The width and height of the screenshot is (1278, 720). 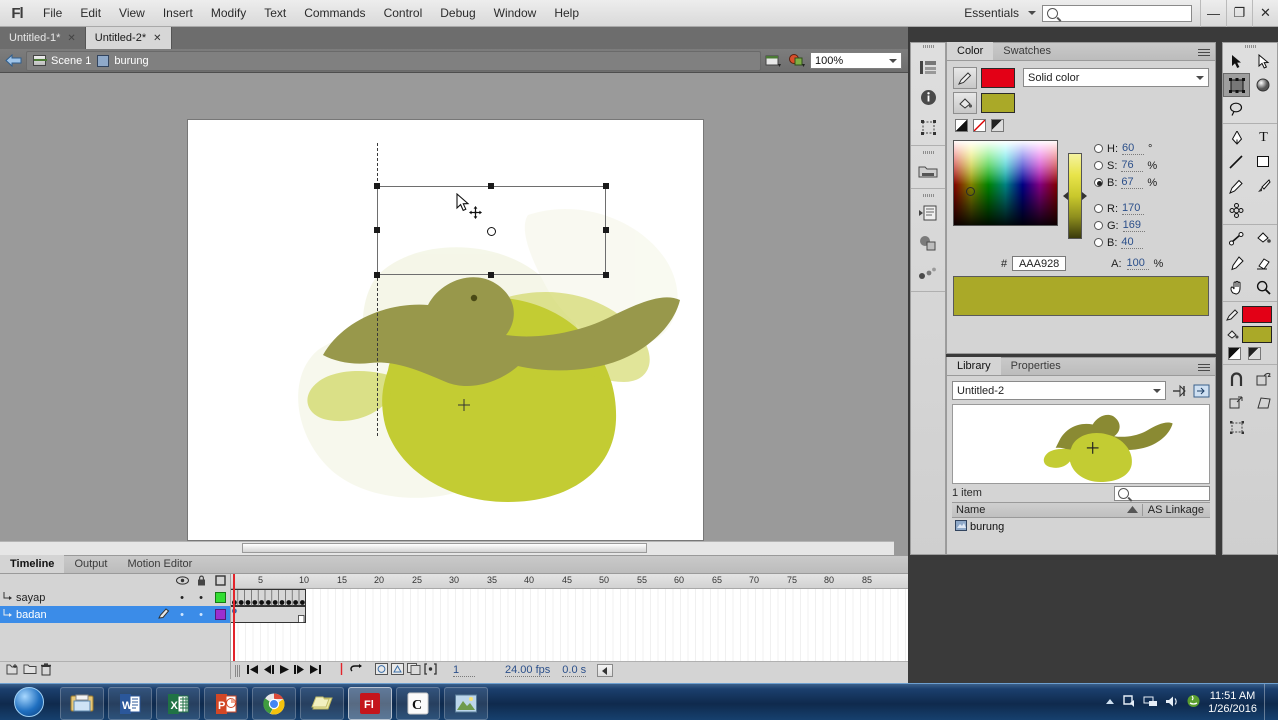 What do you see at coordinates (1162, 493) in the screenshot?
I see `library-search-input` at bounding box center [1162, 493].